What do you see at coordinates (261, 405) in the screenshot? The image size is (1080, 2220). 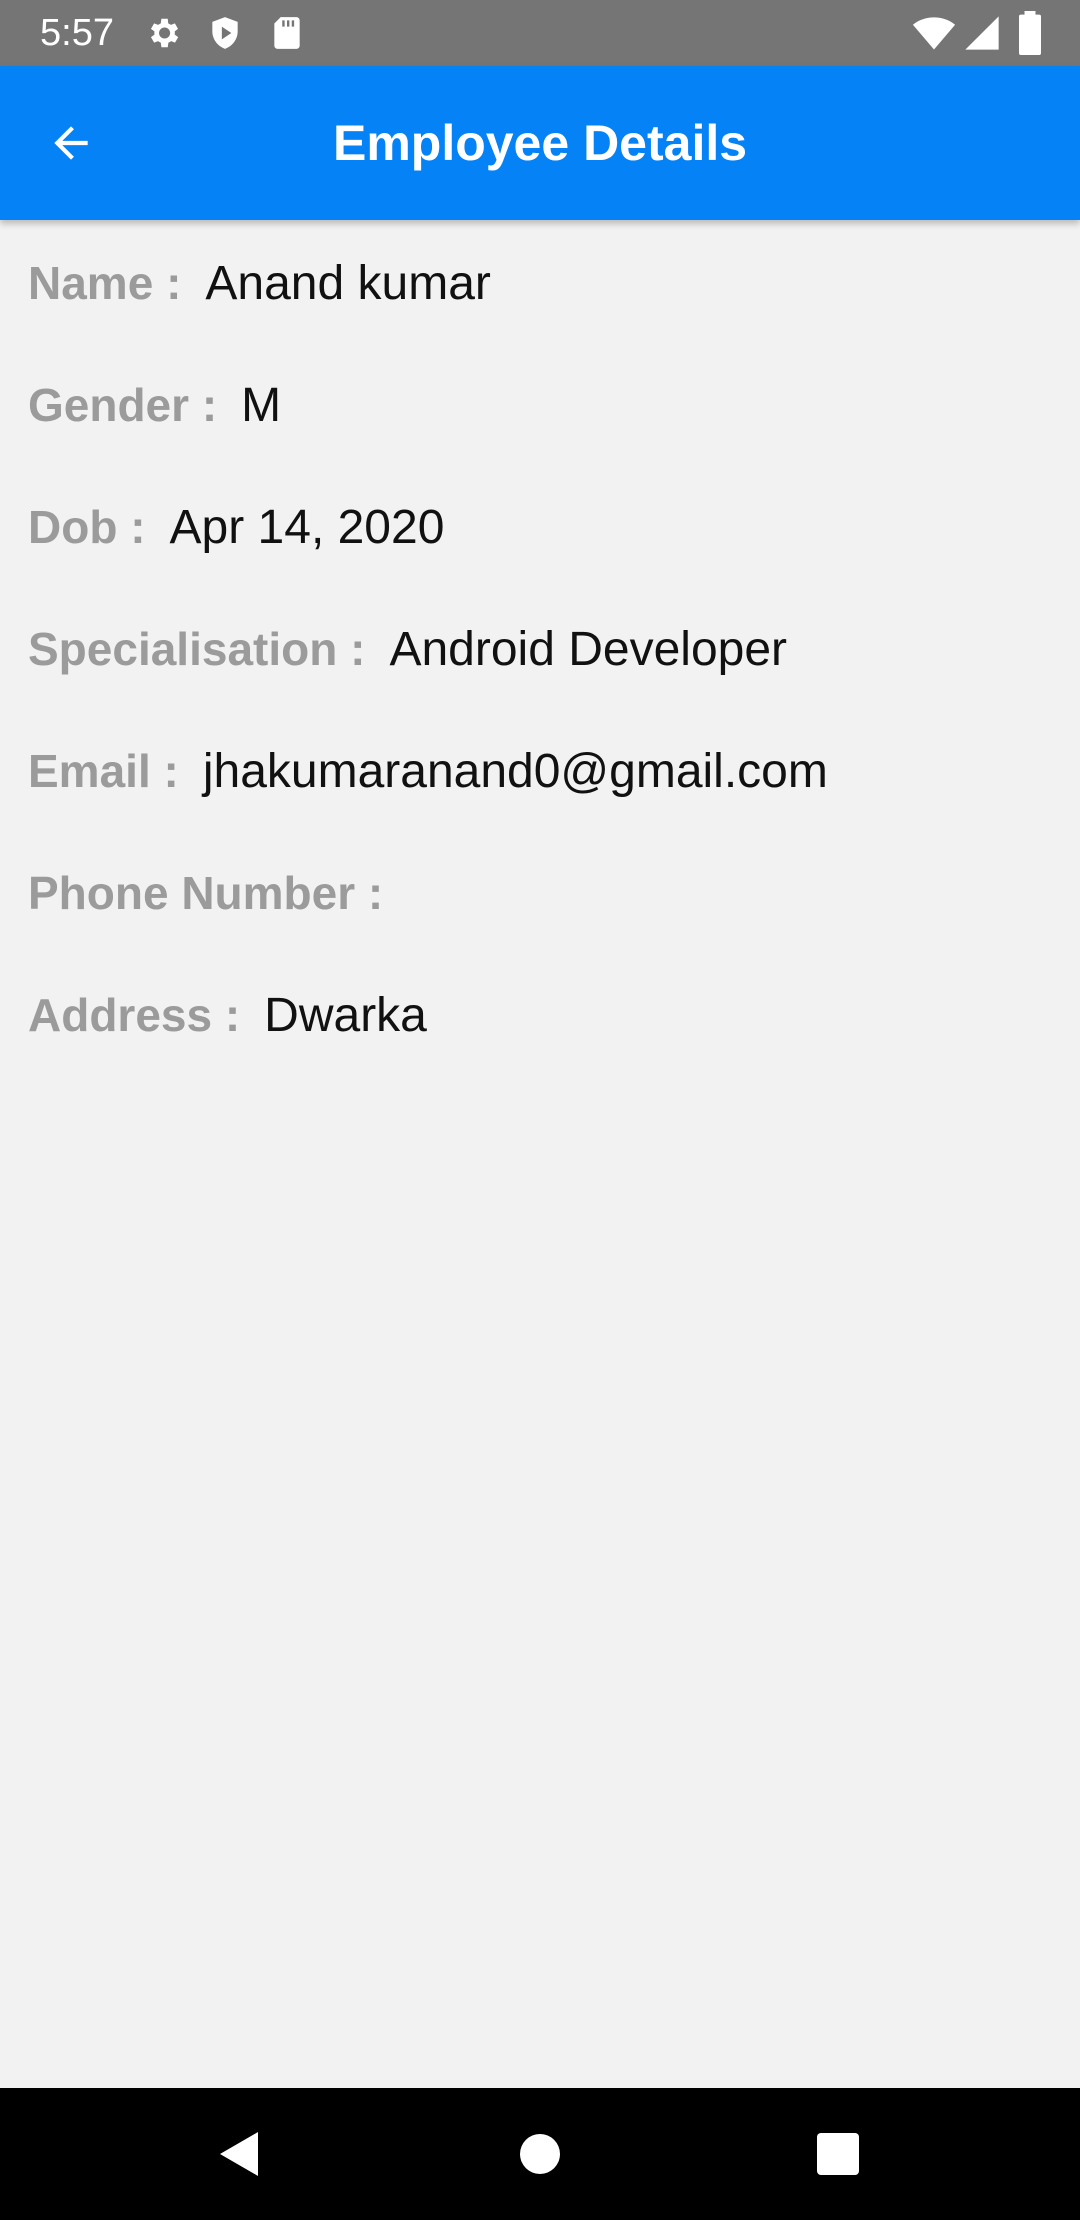 I see `gender-value: M` at bounding box center [261, 405].